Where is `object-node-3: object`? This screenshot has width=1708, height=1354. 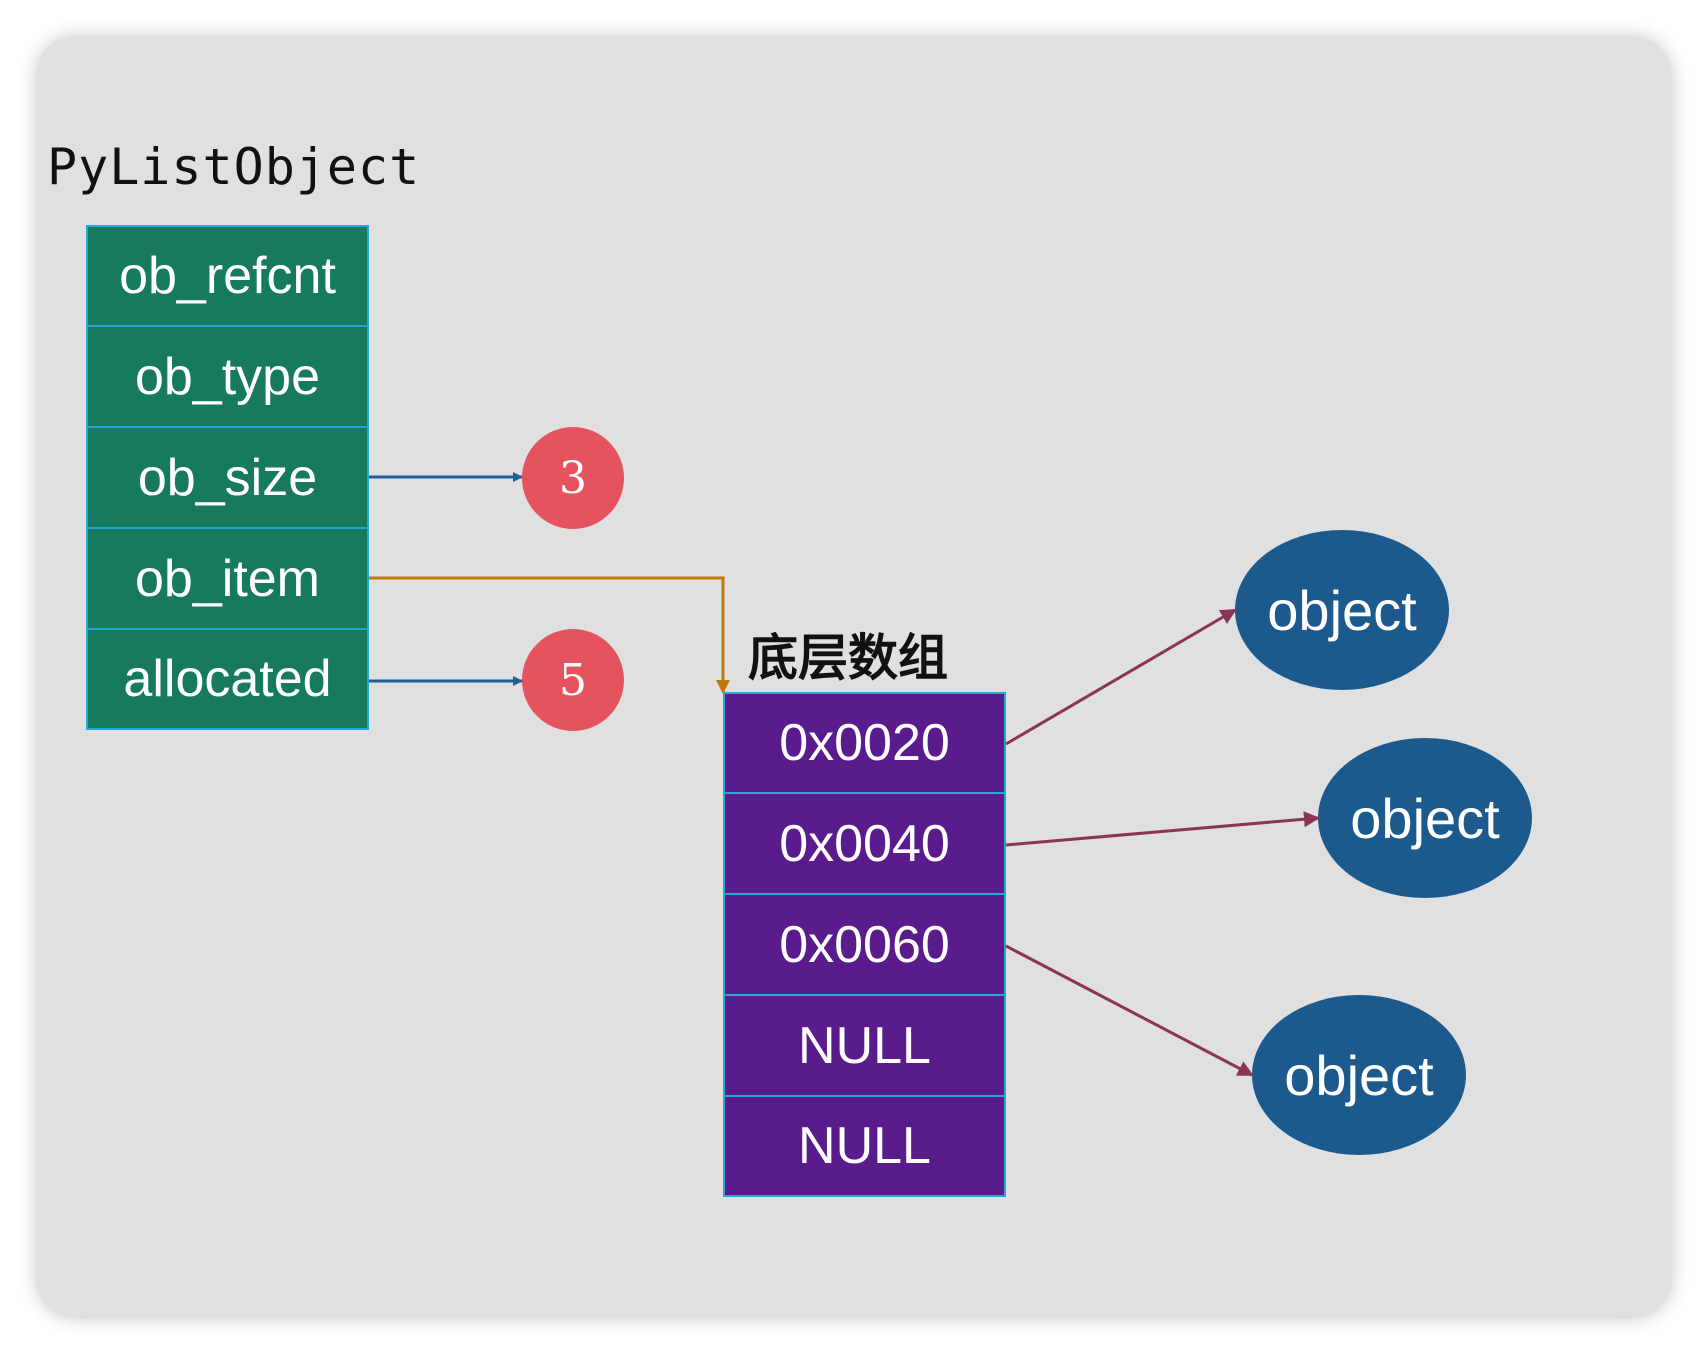 object-node-3: object is located at coordinates (1359, 1075).